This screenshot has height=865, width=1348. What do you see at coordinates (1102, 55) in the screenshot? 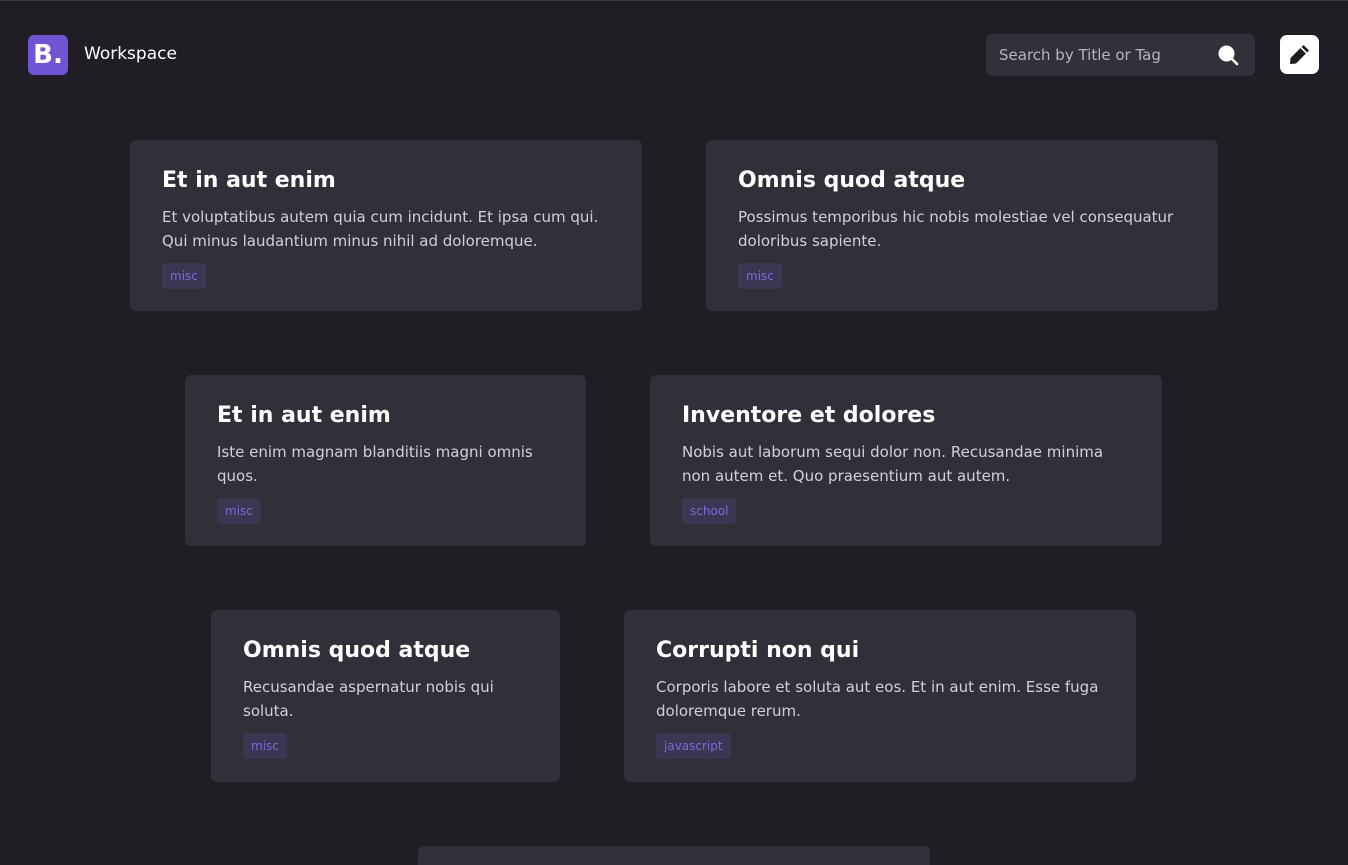
I see `search-input` at bounding box center [1102, 55].